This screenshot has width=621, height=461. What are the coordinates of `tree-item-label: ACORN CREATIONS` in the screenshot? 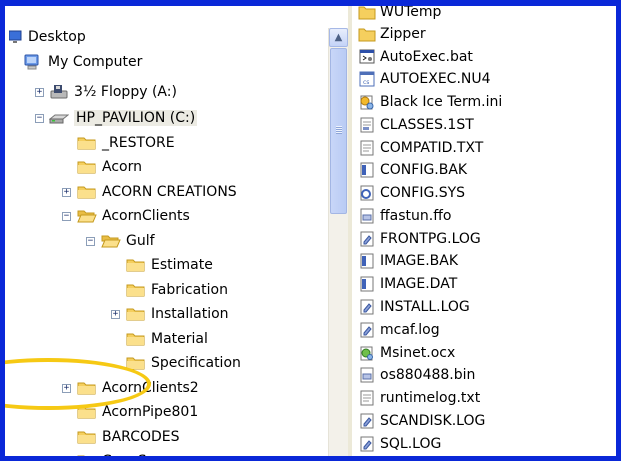 It's located at (169, 192).